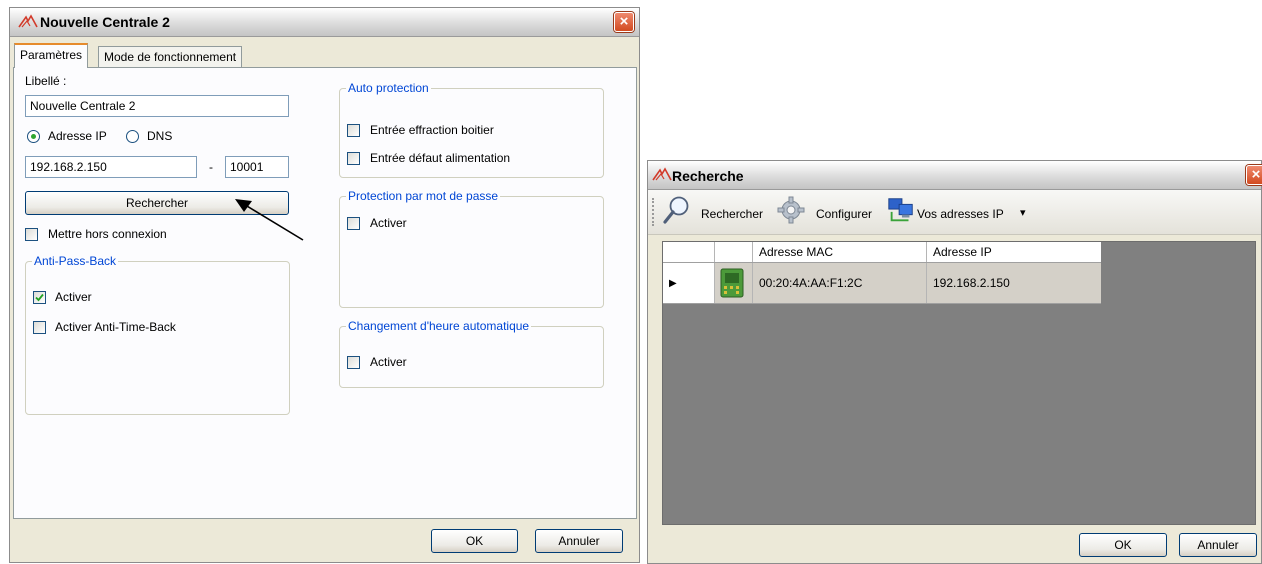 This screenshot has height=564, width=1262. What do you see at coordinates (440, 158) in the screenshot?
I see `defaut-alimentation-label: Entrée défaut alimentation` at bounding box center [440, 158].